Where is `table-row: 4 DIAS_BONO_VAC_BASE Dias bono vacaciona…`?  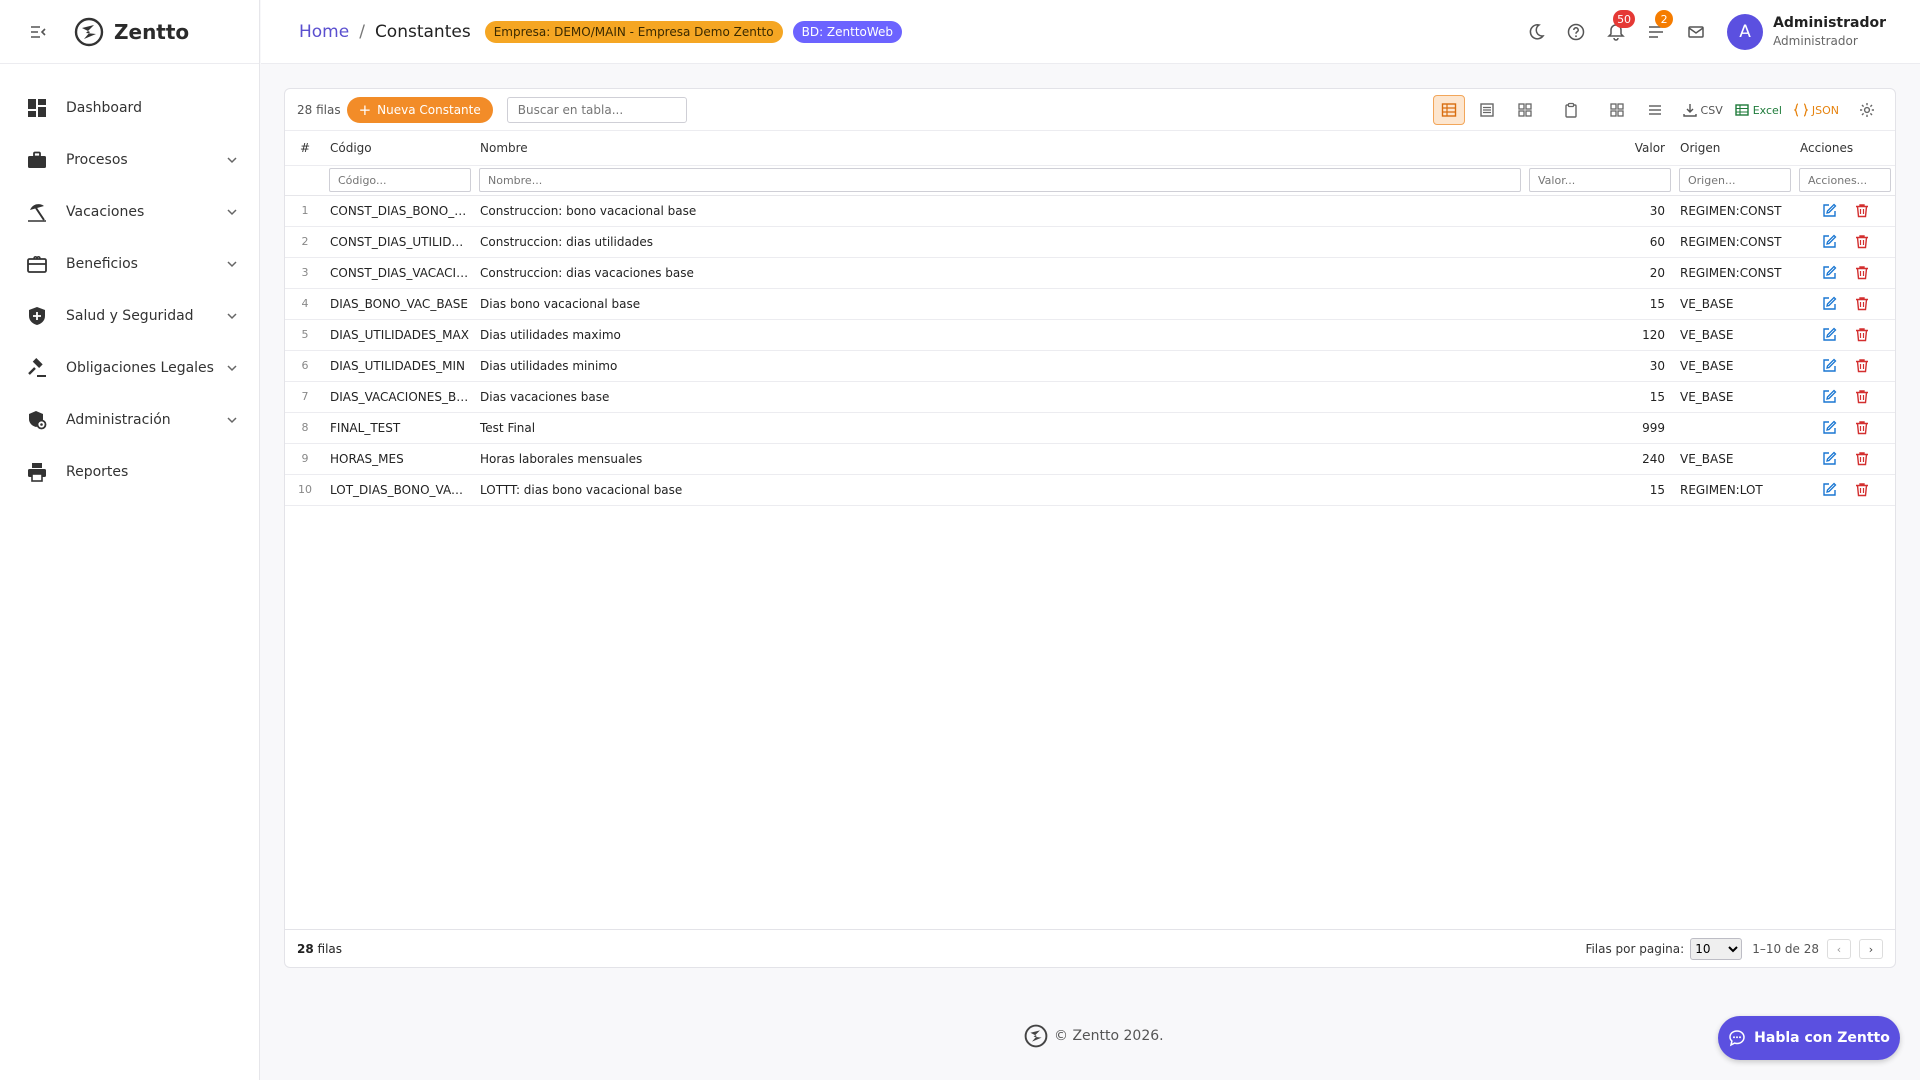 table-row: 4 DIAS_BONO_VAC_BASE Dias bono vacaciona… is located at coordinates (1090, 304).